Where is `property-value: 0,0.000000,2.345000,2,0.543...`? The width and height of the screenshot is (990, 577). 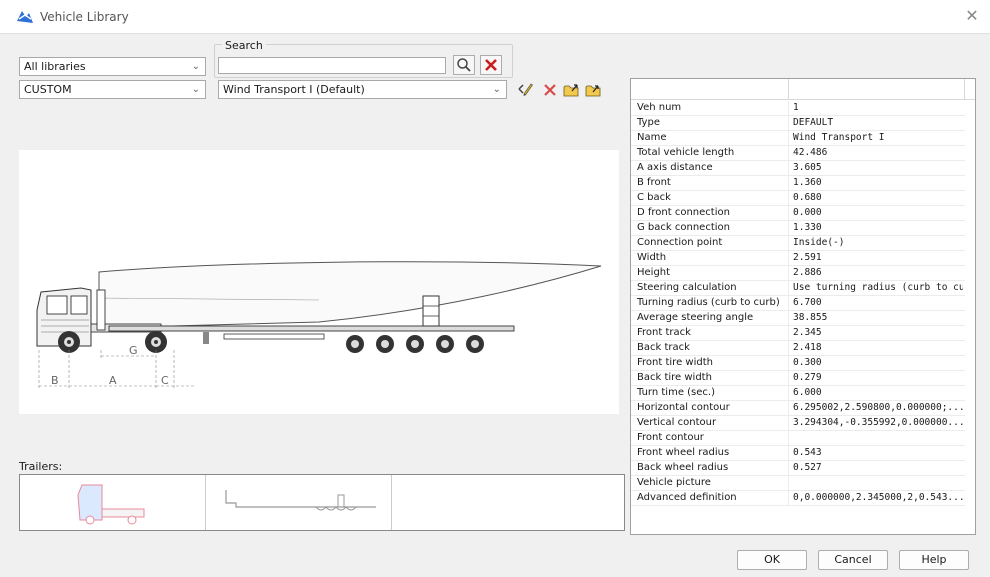 property-value: 0,0.000000,2.345000,2,0.543... is located at coordinates (878, 498).